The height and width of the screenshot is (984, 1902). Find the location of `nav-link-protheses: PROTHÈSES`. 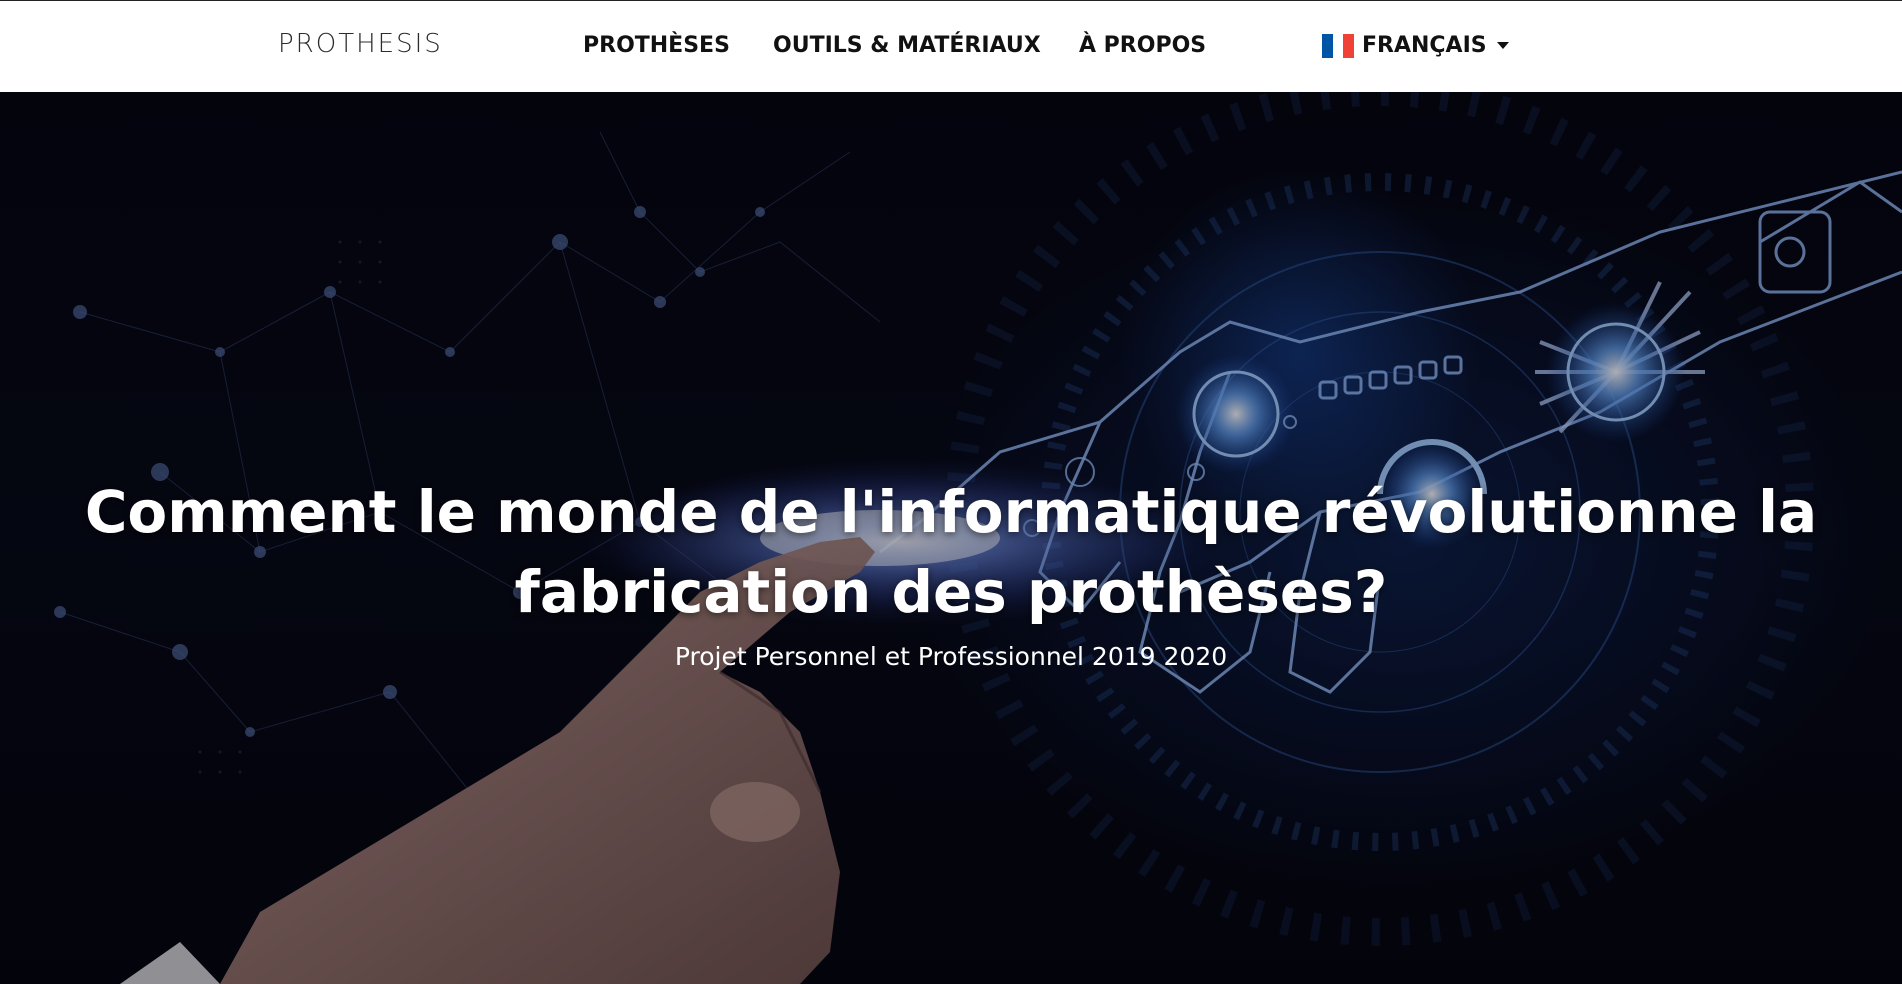

nav-link-protheses: PROTHÈSES is located at coordinates (656, 45).